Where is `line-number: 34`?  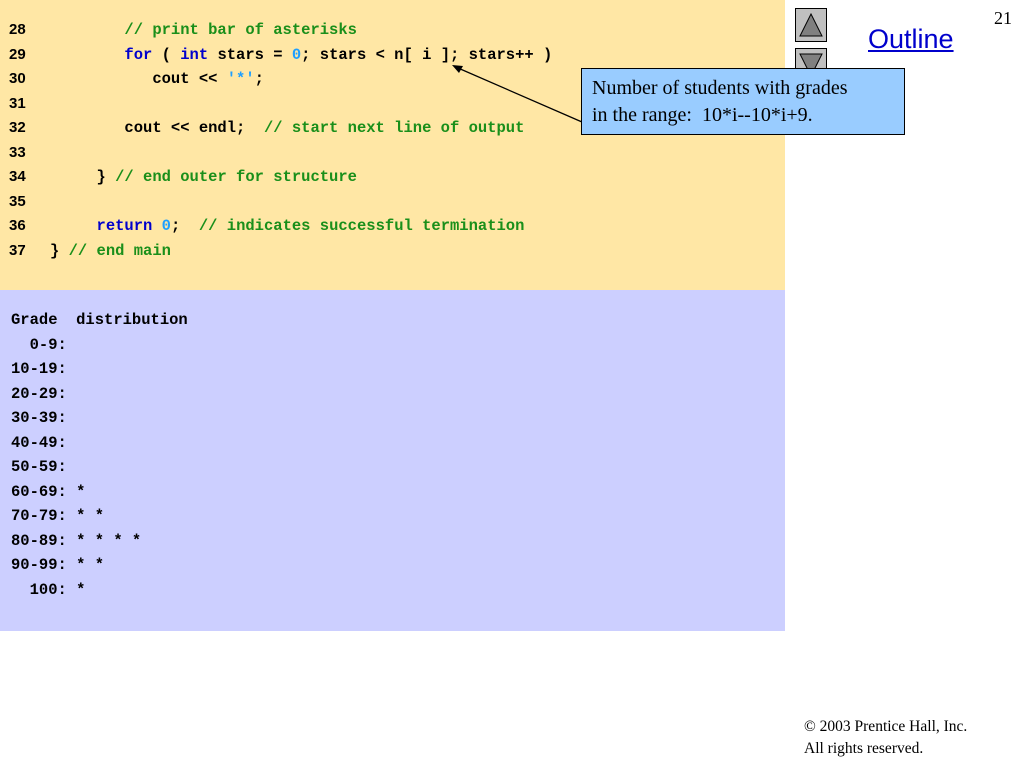 line-number: 34 is located at coordinates (17, 176).